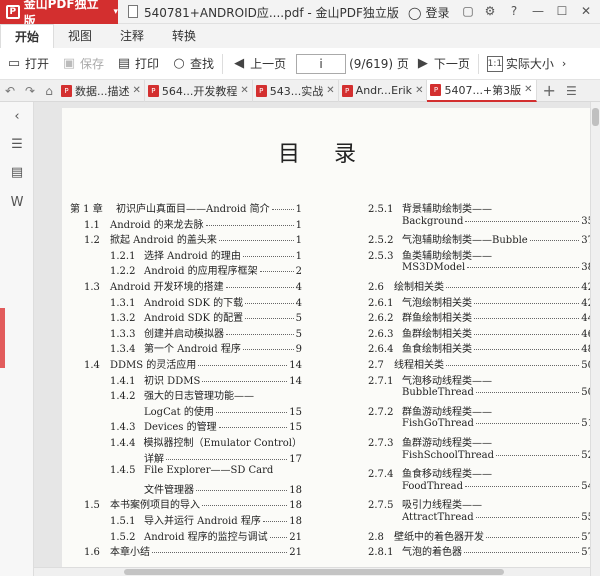 This screenshot has height=576, width=600. I want to click on toc-entry-text: 壁纸中的着色器开发, so click(439, 537).